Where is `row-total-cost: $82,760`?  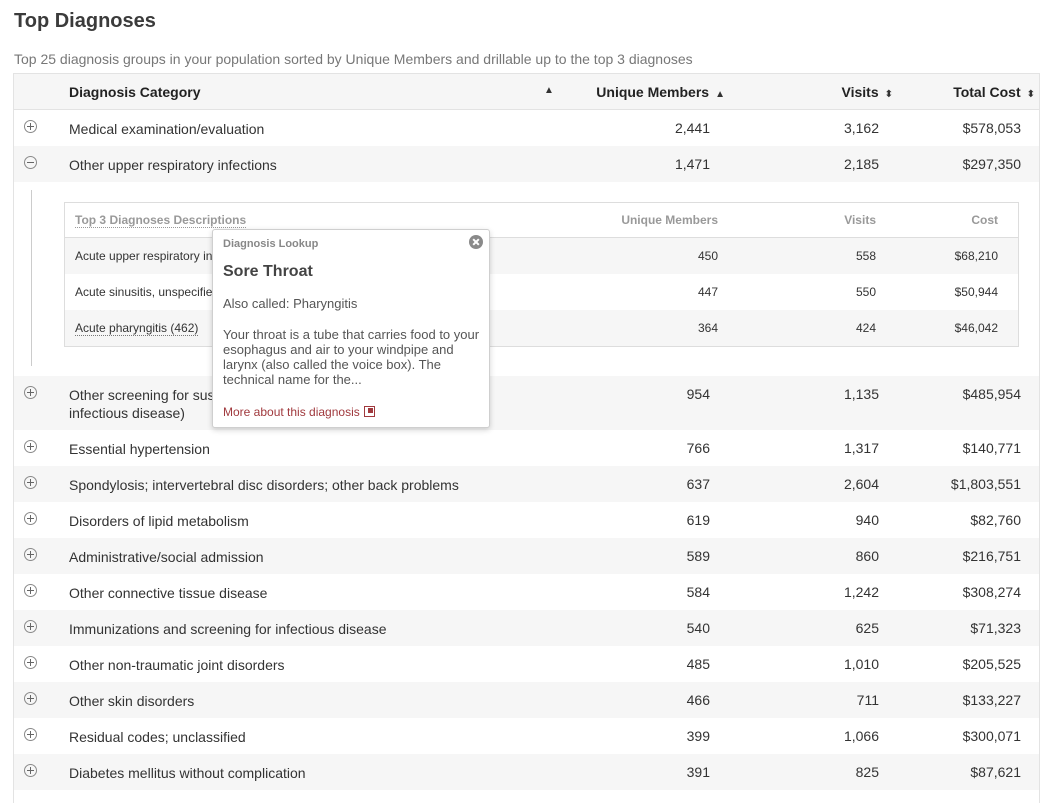 row-total-cost: $82,760 is located at coordinates (995, 520).